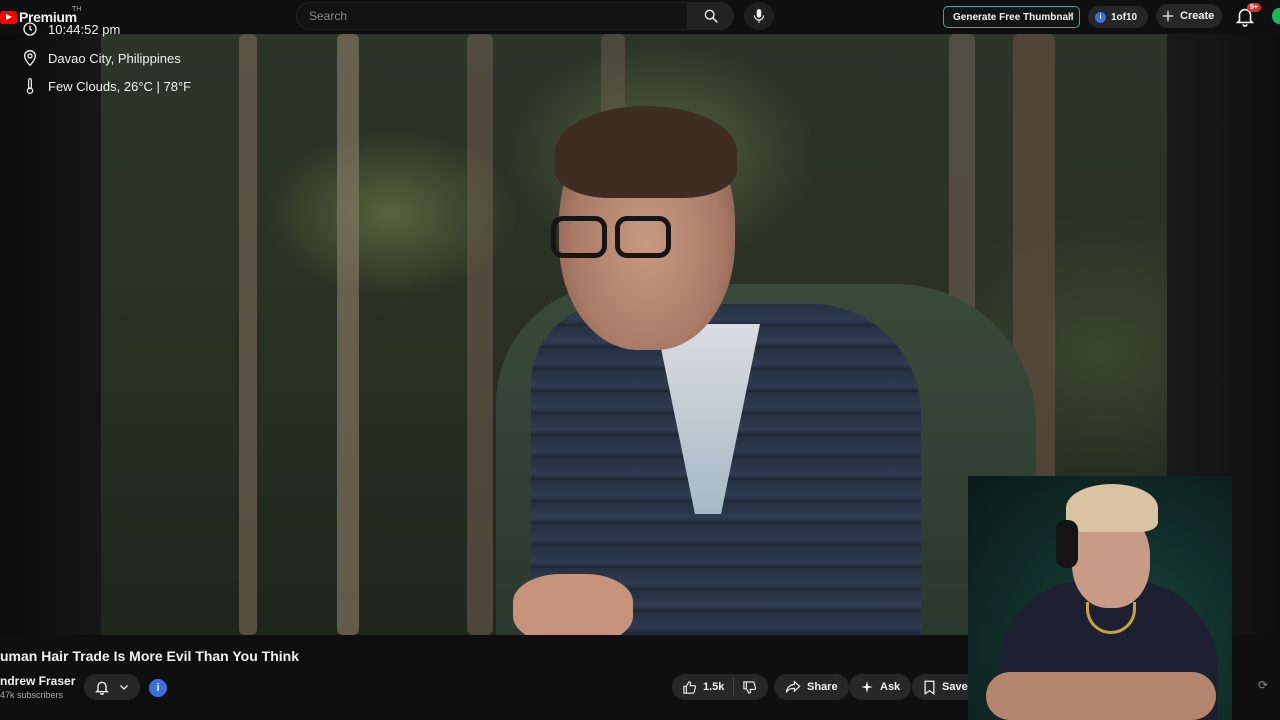 The height and width of the screenshot is (720, 1280). I want to click on search-bar, so click(515, 16).